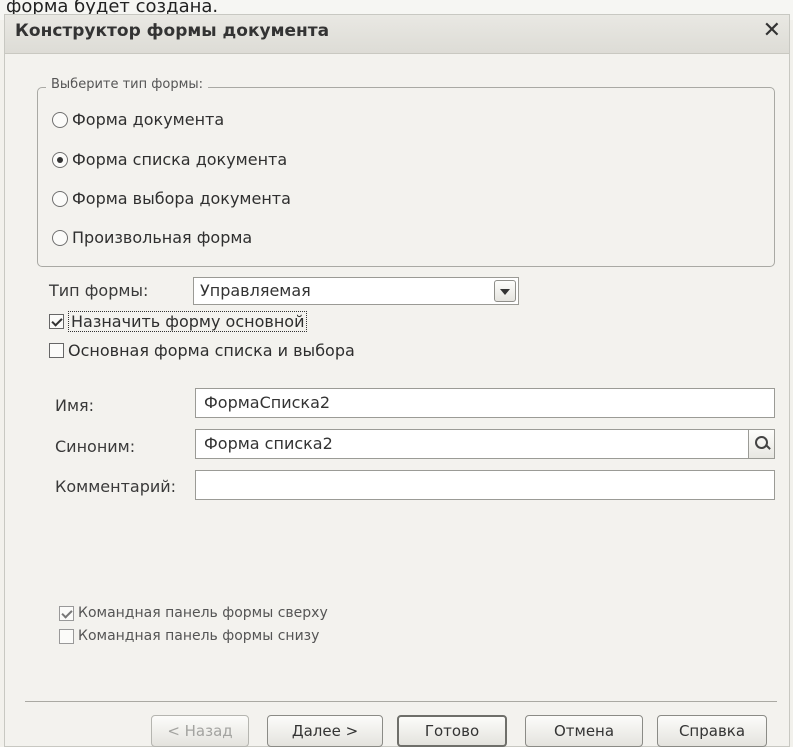 The image size is (793, 747). What do you see at coordinates (772, 30) in the screenshot?
I see `close-icon: ✕` at bounding box center [772, 30].